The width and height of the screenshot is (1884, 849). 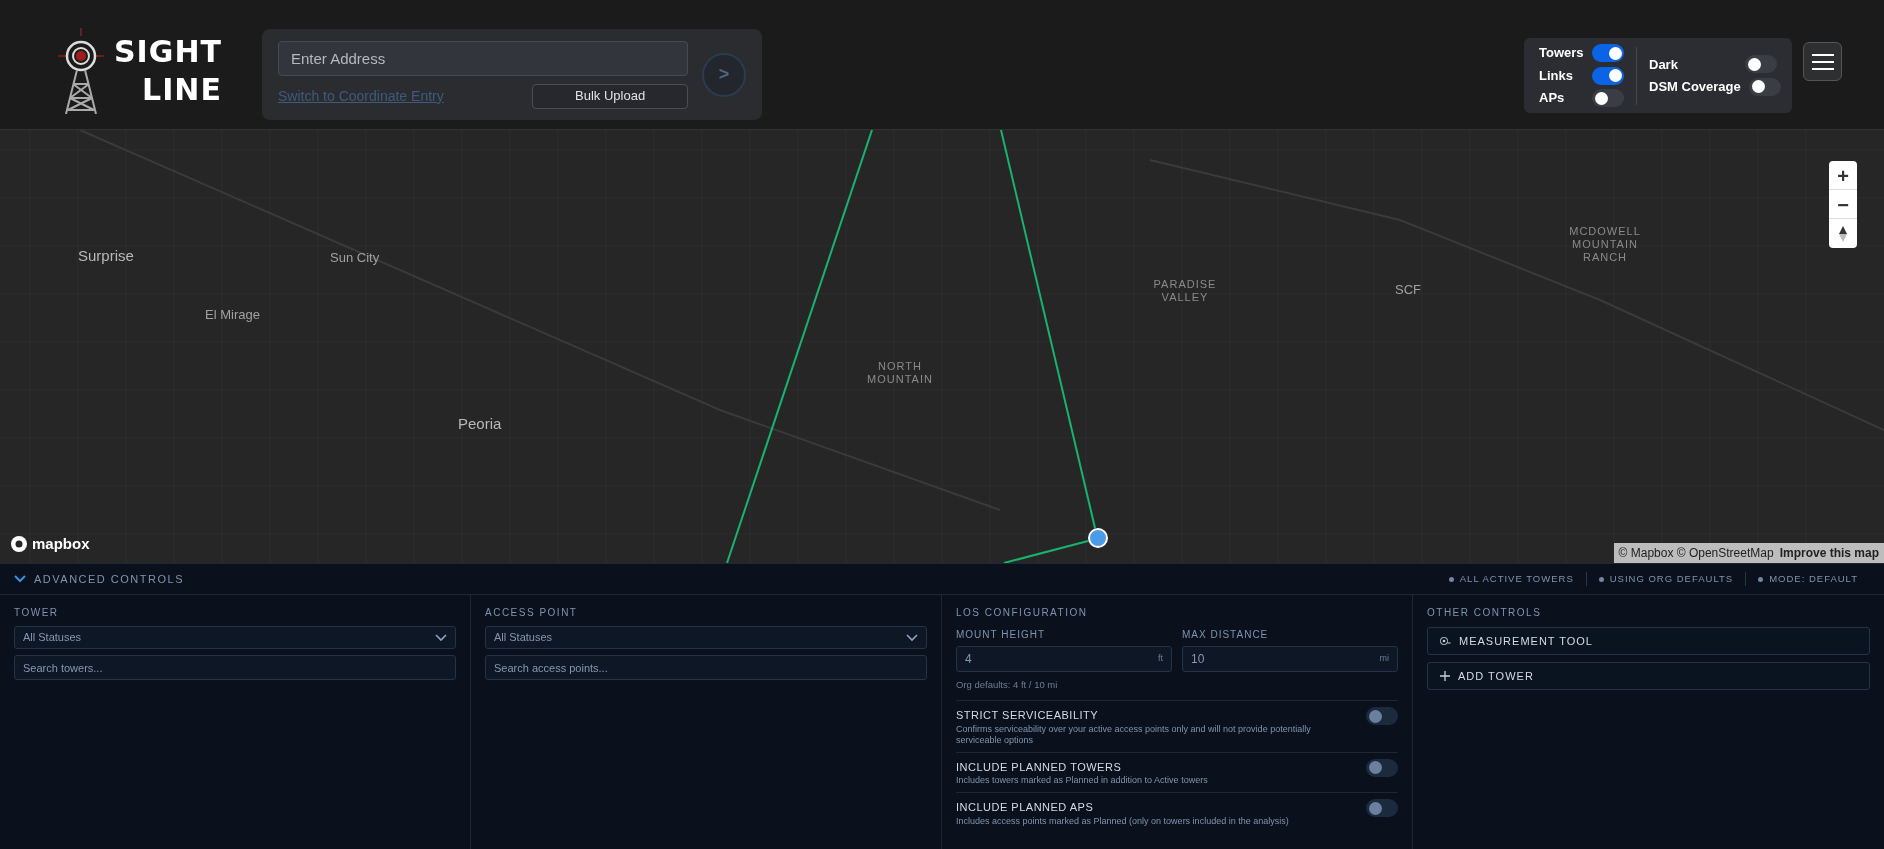 I want to click on field-value: 4, so click(x=968, y=659).